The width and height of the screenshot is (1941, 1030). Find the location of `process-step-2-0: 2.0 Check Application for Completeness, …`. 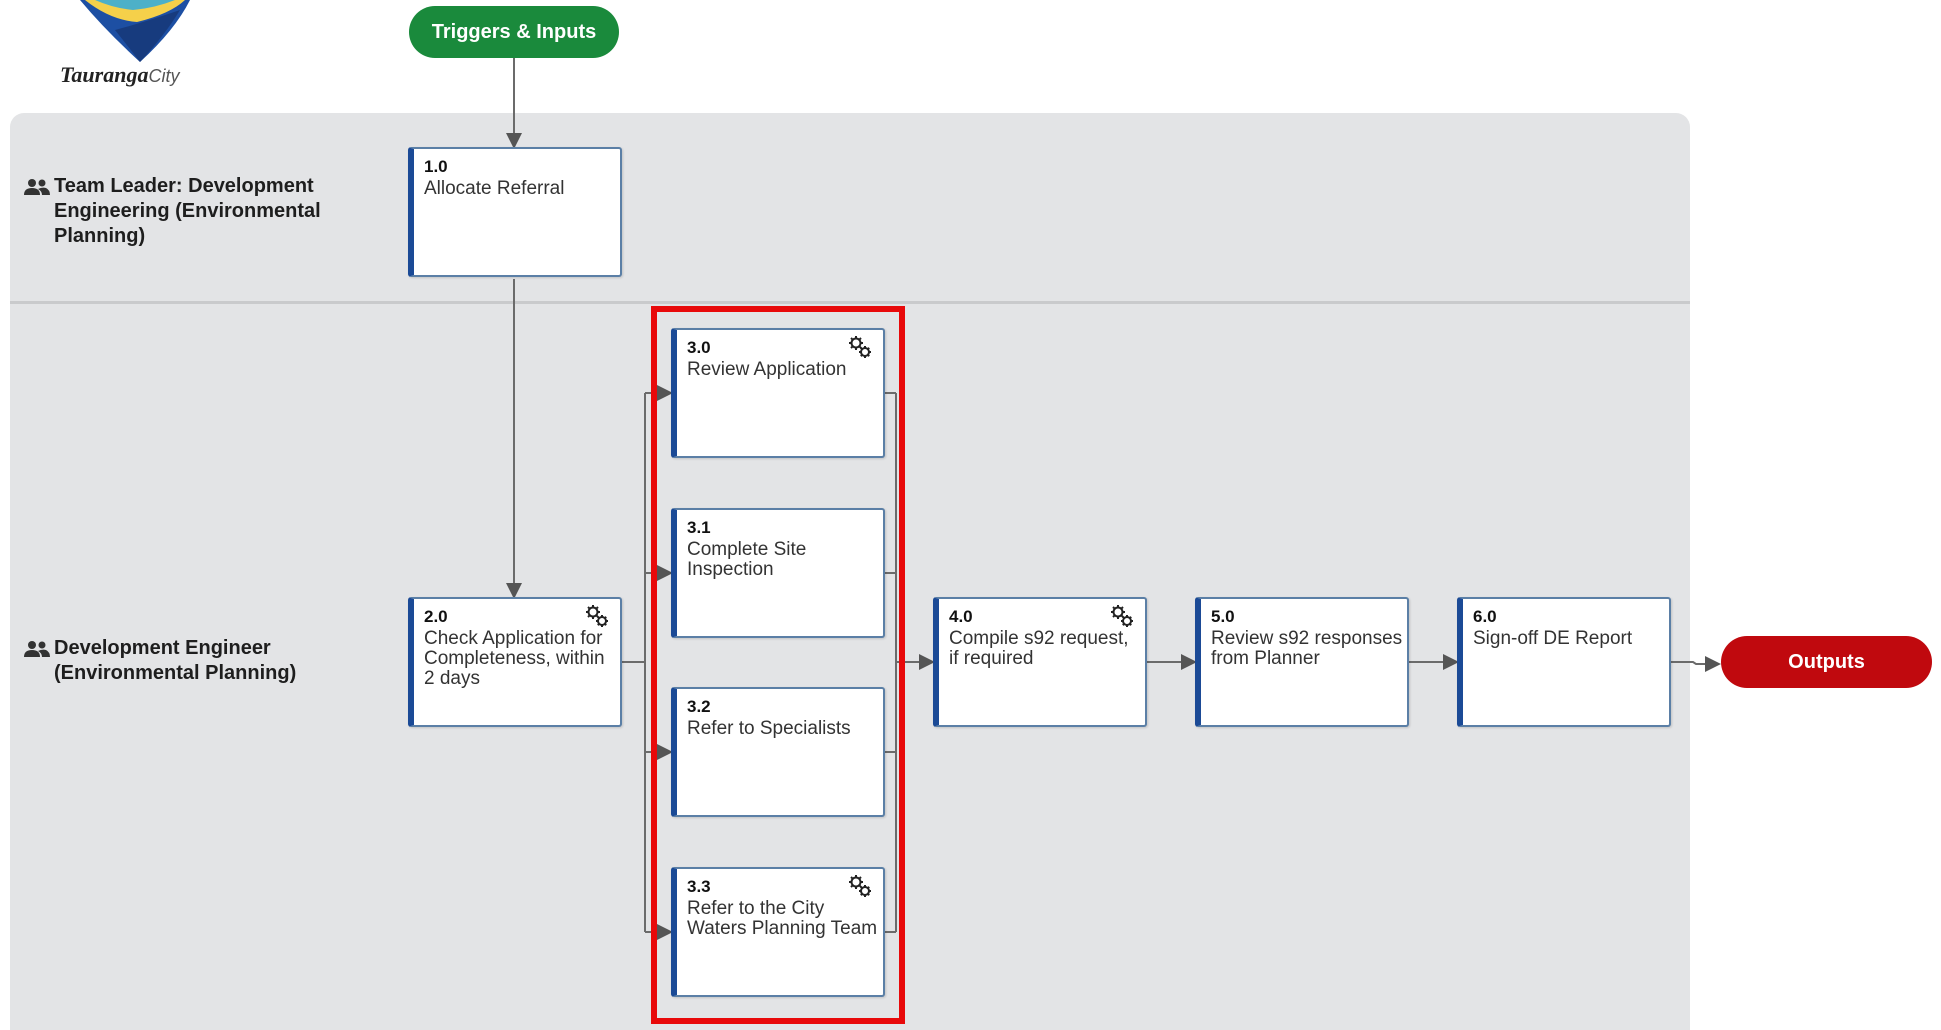

process-step-2-0: 2.0 Check Application for Completeness, … is located at coordinates (515, 662).